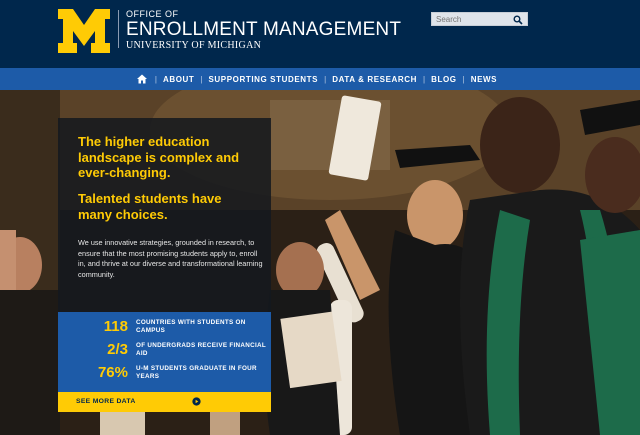 The image size is (640, 435). I want to click on arrow-circle-icon, so click(196, 401).